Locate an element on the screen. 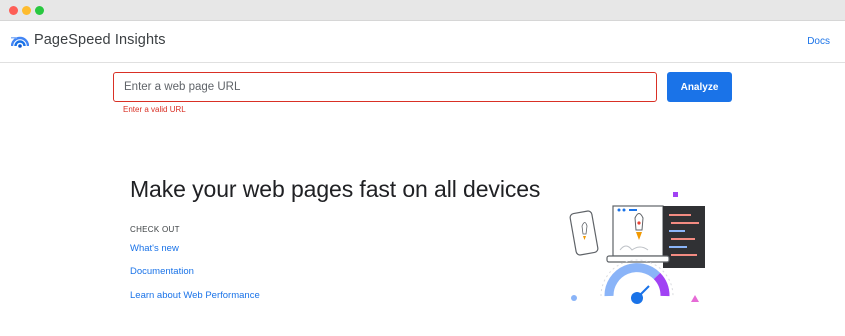 The height and width of the screenshot is (336, 845). confetti-triangle-icon is located at coordinates (695, 298).